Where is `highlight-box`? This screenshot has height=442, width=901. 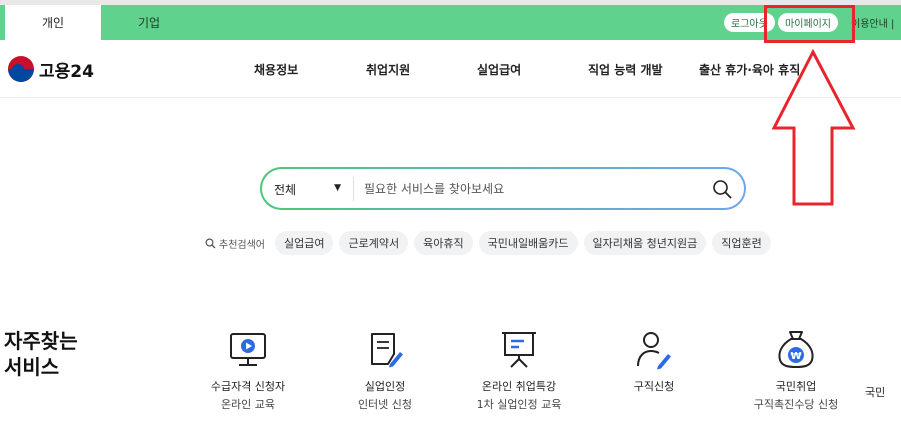 highlight-box is located at coordinates (809, 24).